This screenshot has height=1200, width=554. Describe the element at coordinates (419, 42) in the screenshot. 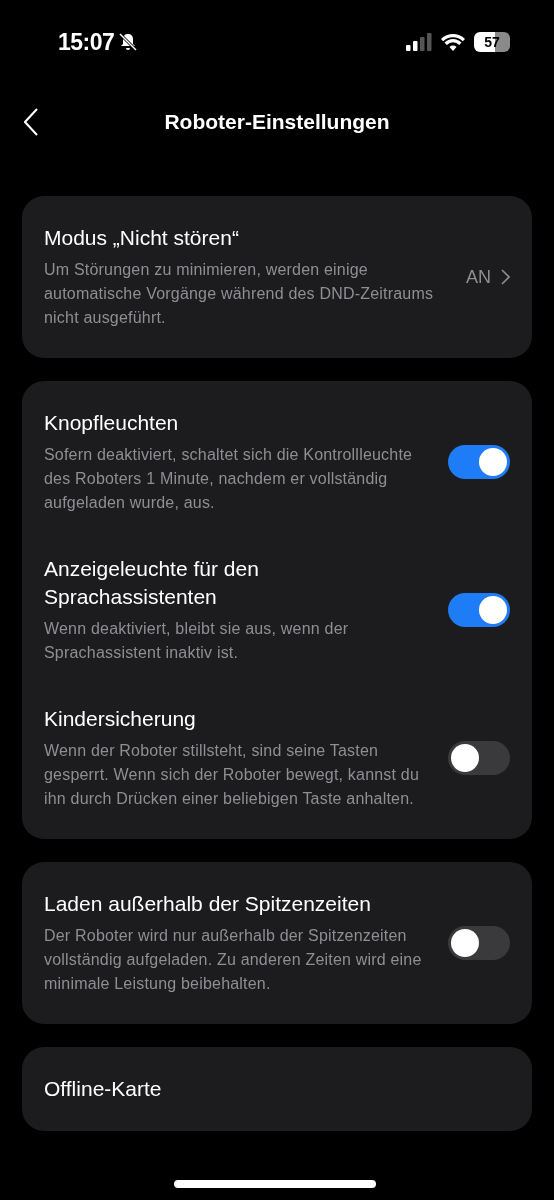

I see `signal-icon` at that location.